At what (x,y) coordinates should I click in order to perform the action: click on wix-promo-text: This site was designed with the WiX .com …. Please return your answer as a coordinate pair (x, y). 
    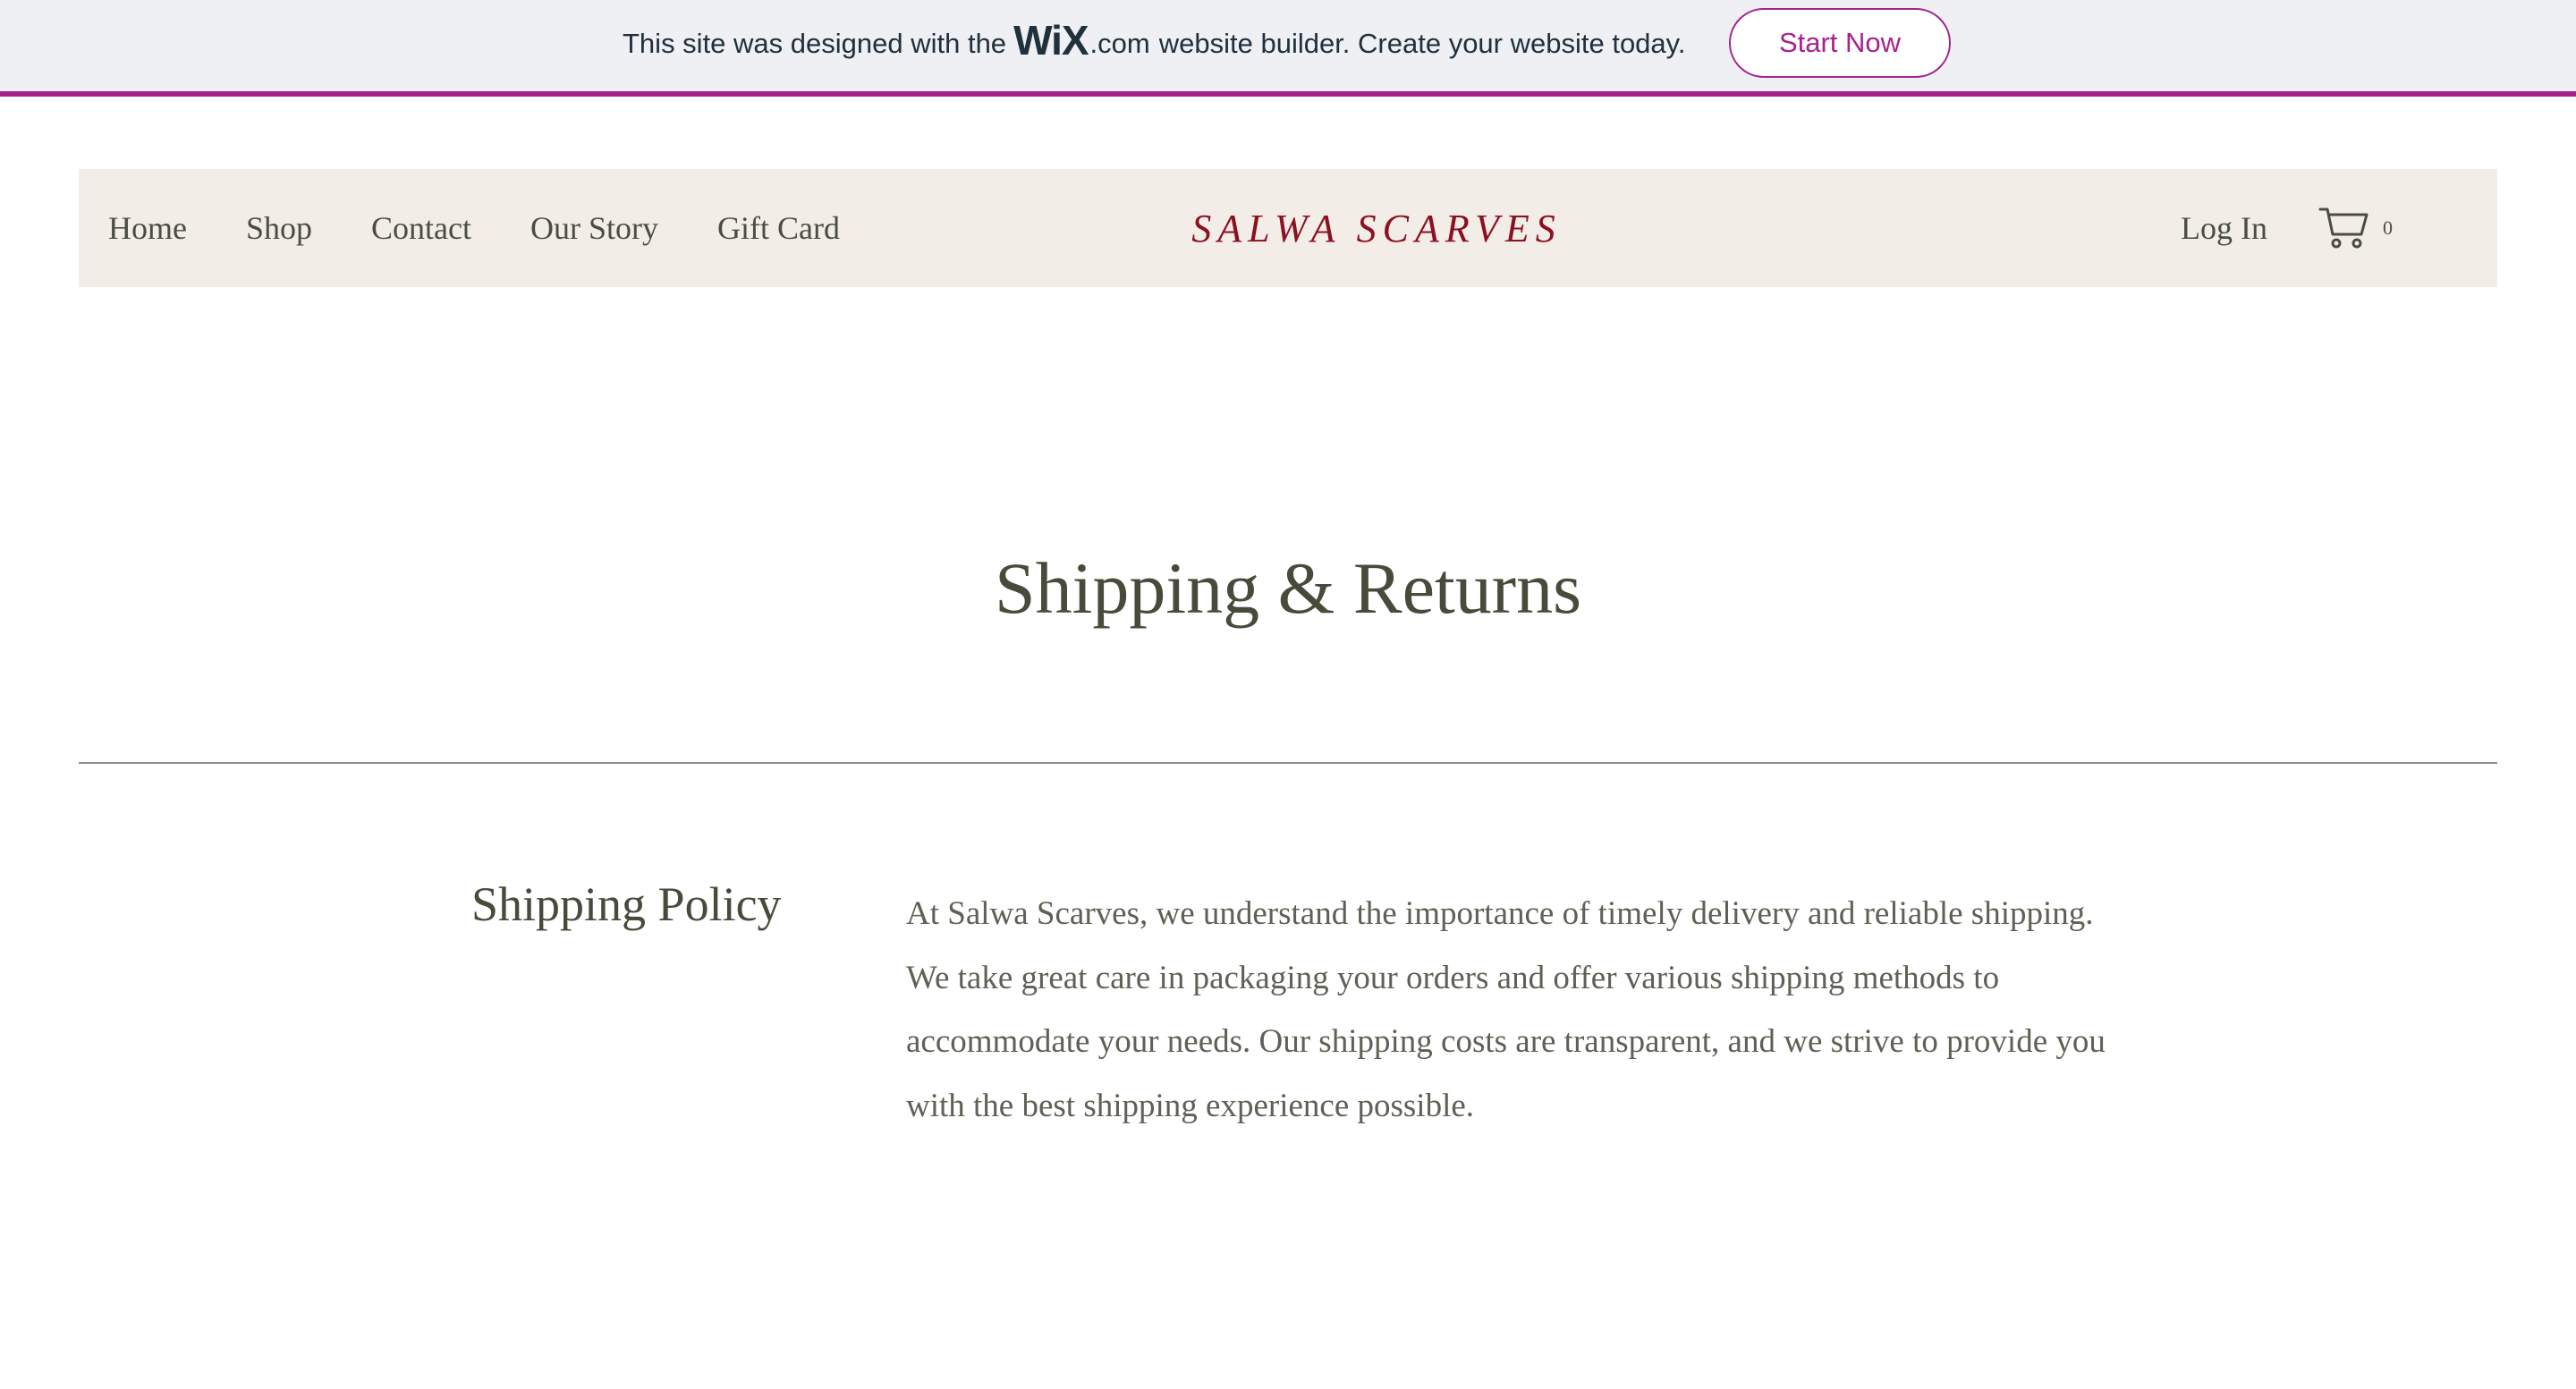
    Looking at the image, I should click on (1154, 44).